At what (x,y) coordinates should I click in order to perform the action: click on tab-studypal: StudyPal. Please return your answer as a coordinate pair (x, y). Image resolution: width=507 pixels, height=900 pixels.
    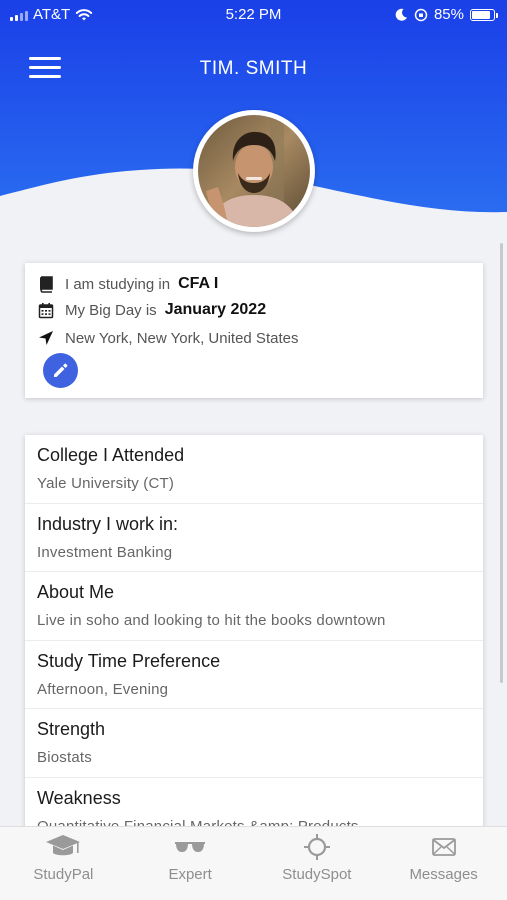
    Looking at the image, I should click on (63, 863).